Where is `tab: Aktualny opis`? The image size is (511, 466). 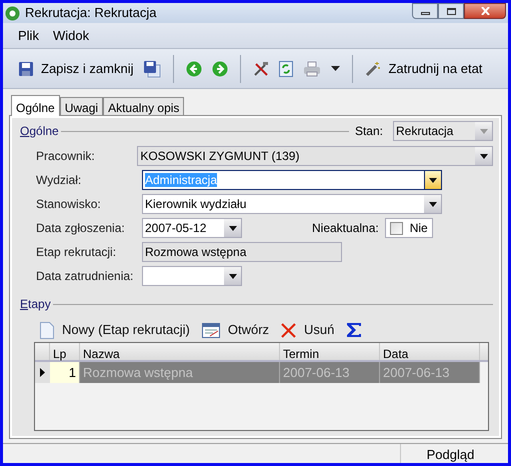 tab: Aktualny opis is located at coordinates (143, 106).